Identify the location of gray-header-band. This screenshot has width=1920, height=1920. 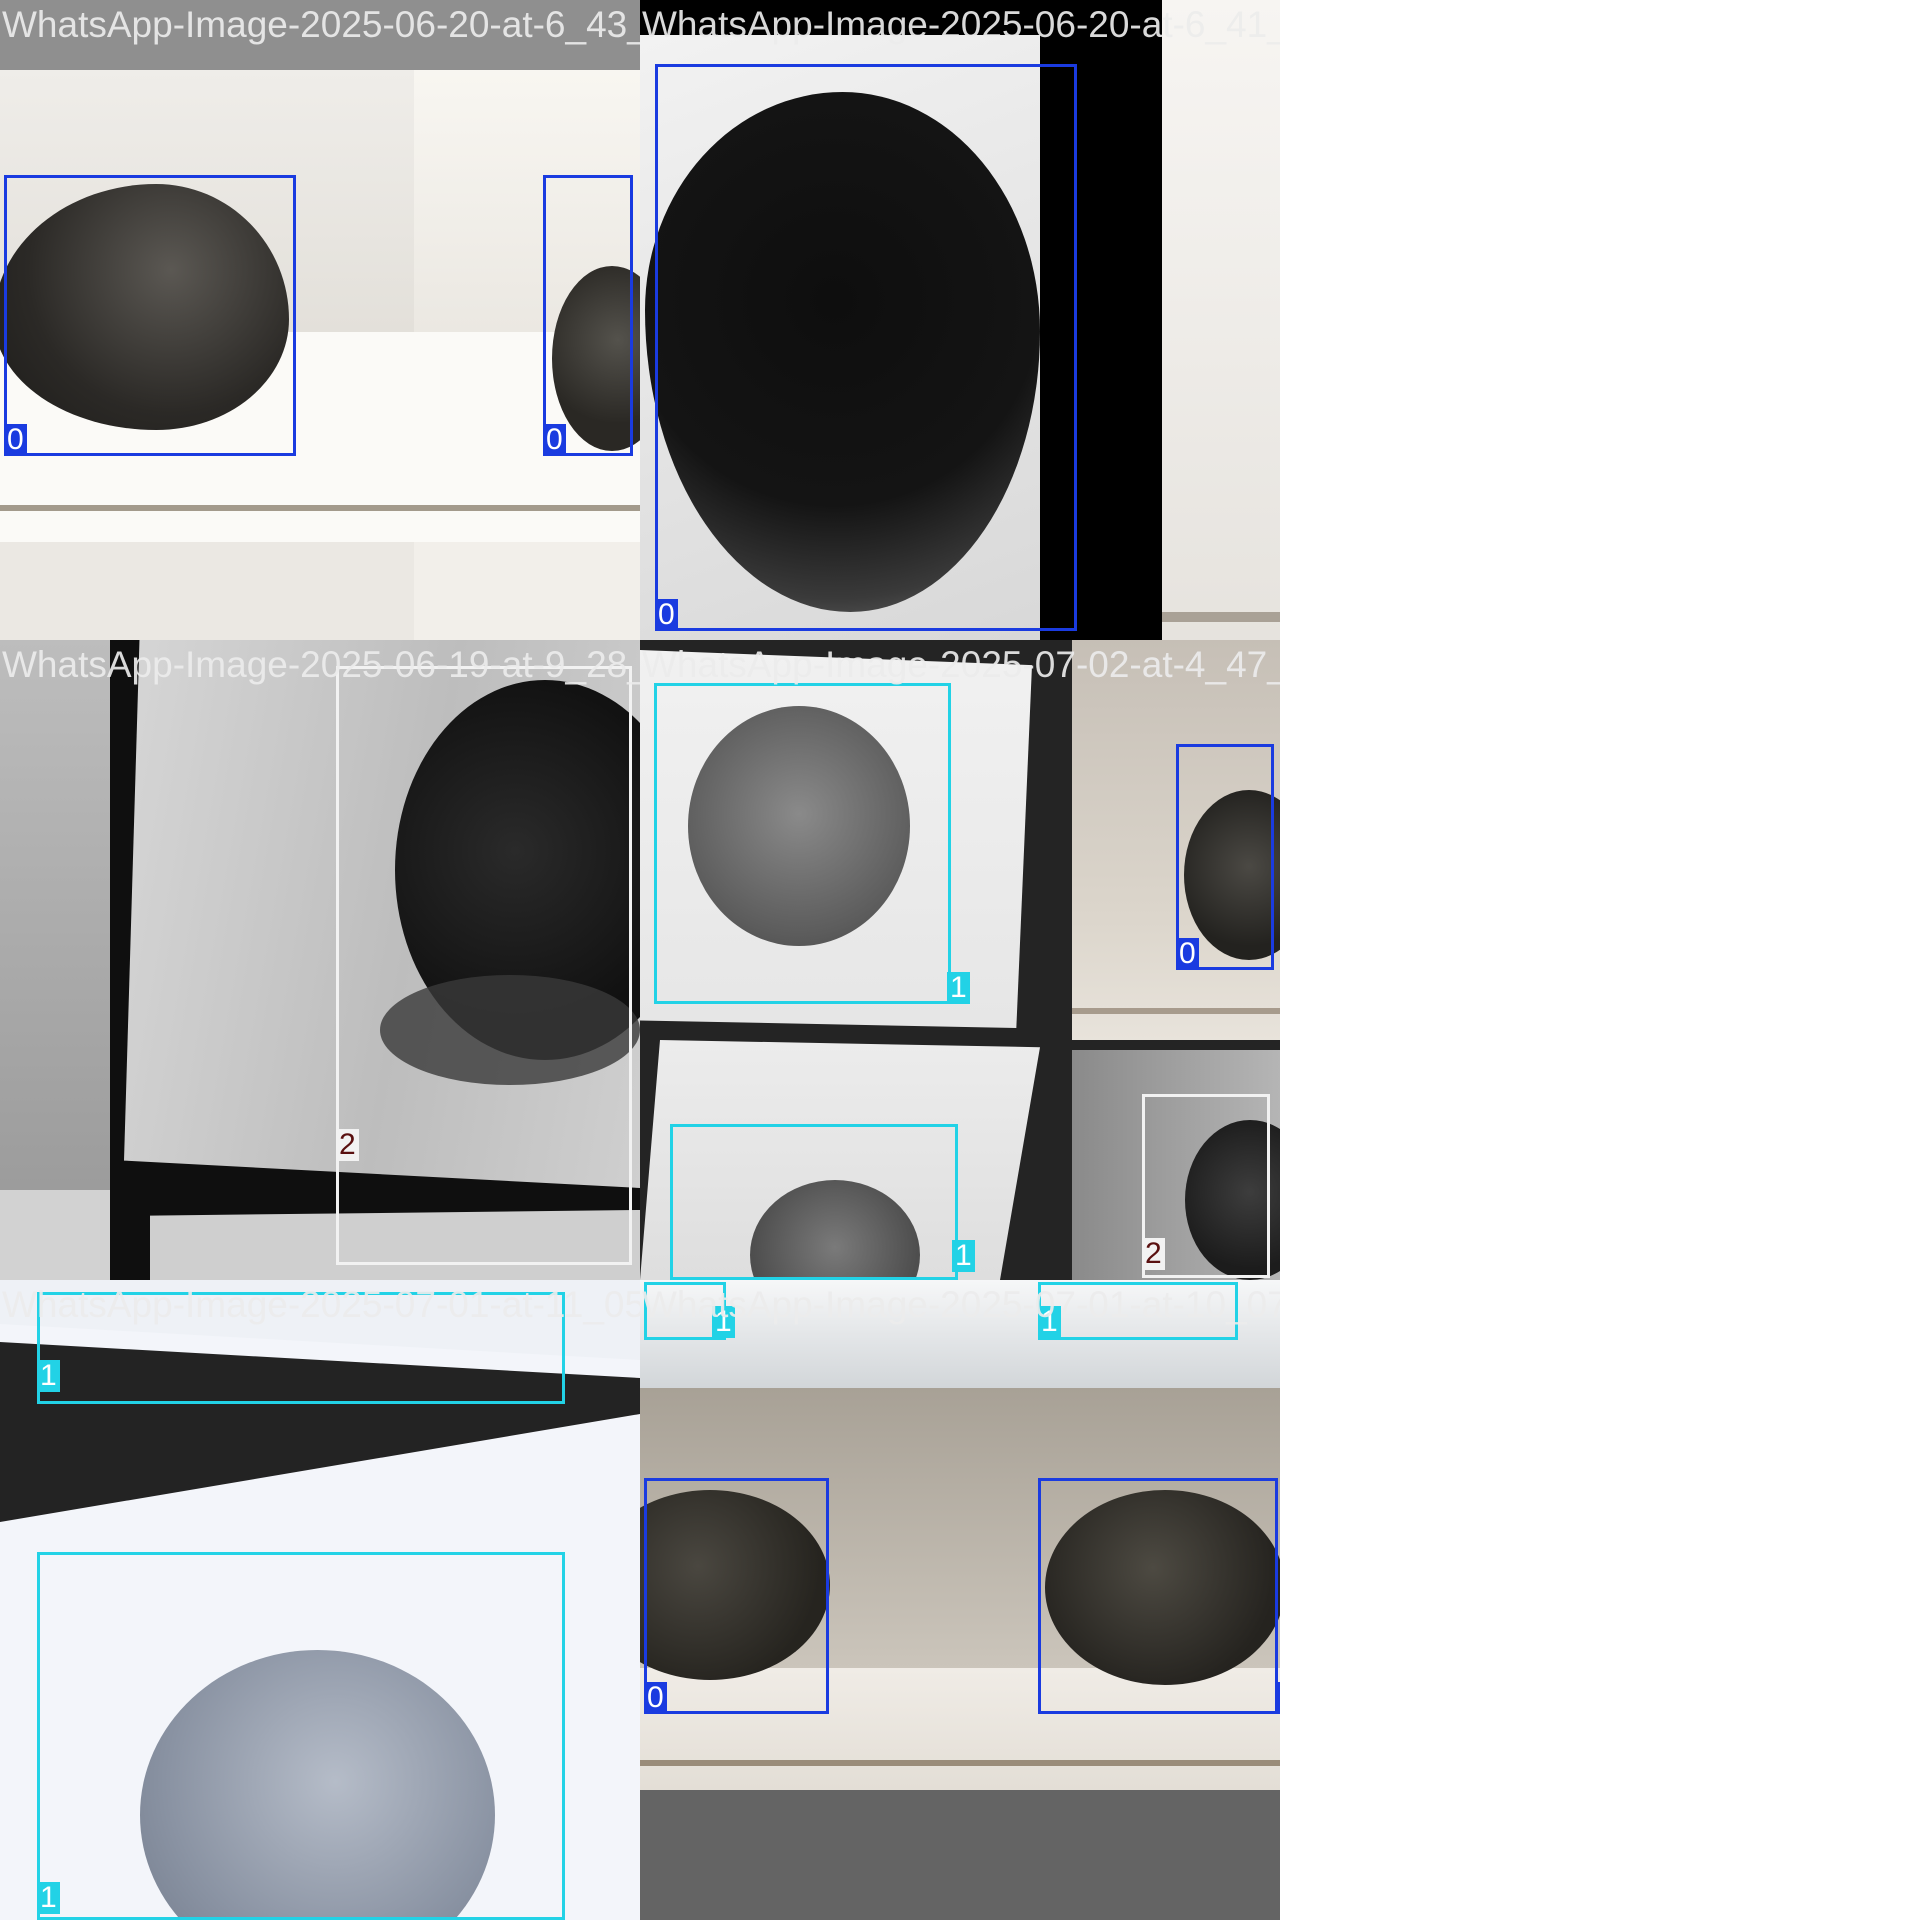
(320, 35).